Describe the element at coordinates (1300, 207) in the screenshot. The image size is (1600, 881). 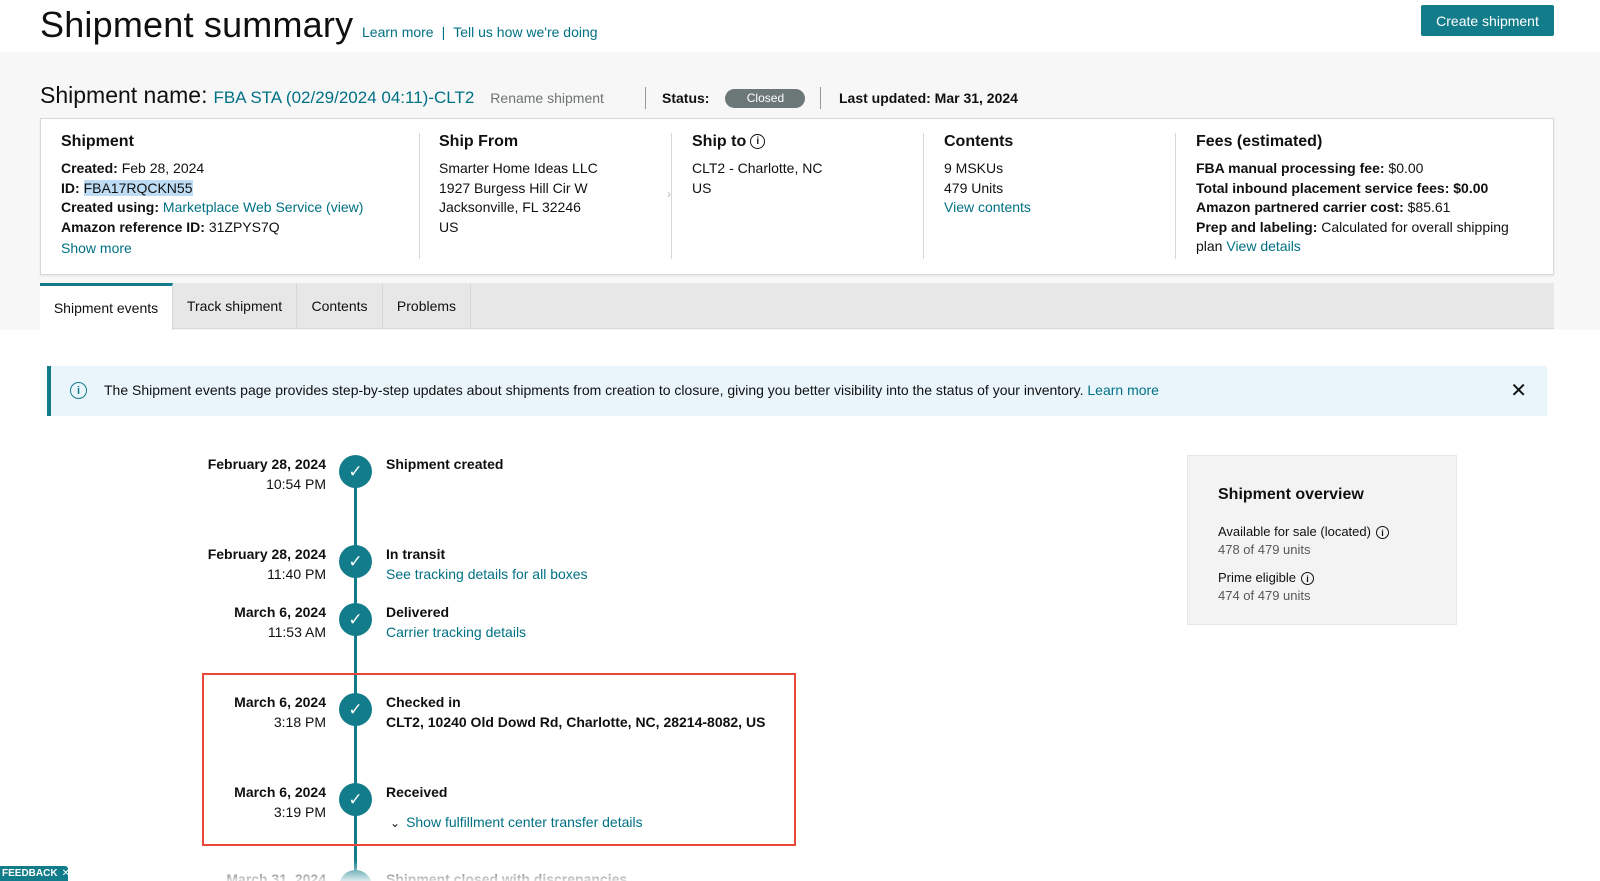
I see `carrier-cost-label: Amazon partnered carrier cost:` at that location.